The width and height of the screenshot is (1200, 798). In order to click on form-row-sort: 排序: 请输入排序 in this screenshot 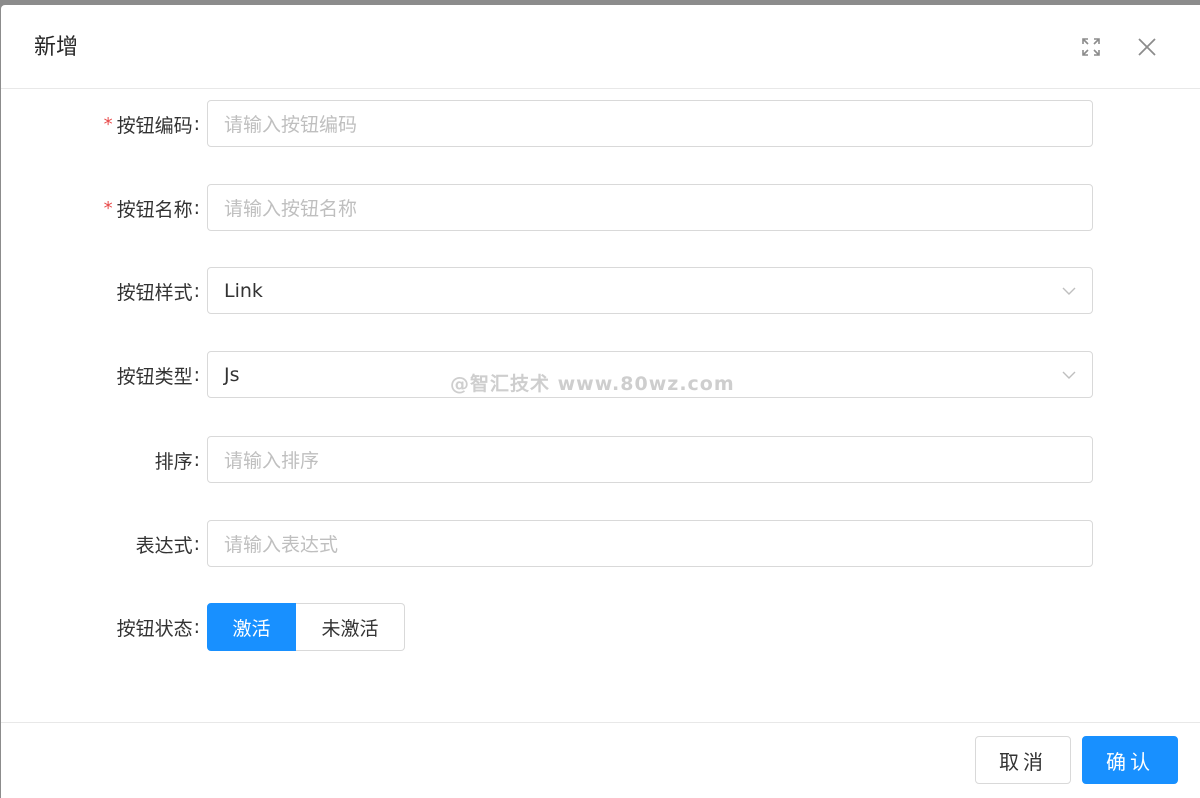, I will do `click(600, 460)`.